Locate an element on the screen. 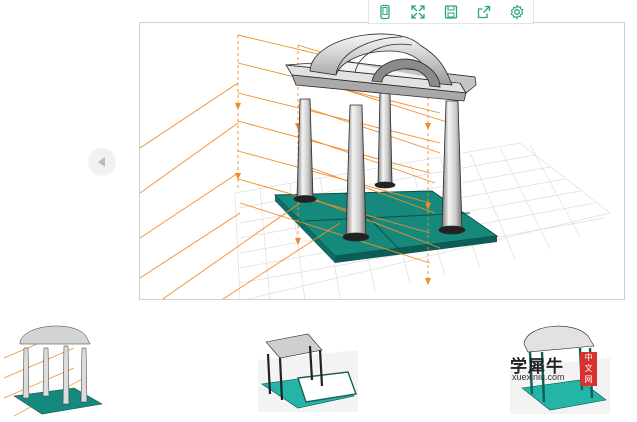 The height and width of the screenshot is (422, 637). phone-icon is located at coordinates (385, 11).